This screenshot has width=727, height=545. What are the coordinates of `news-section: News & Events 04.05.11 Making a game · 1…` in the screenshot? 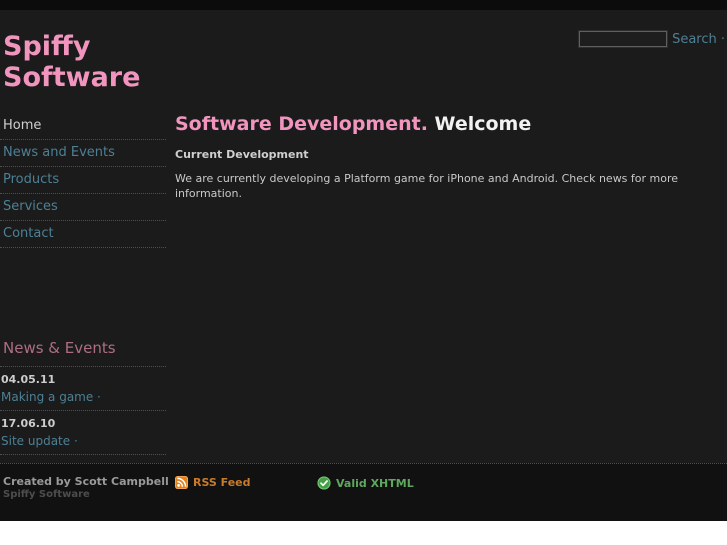 It's located at (83, 397).